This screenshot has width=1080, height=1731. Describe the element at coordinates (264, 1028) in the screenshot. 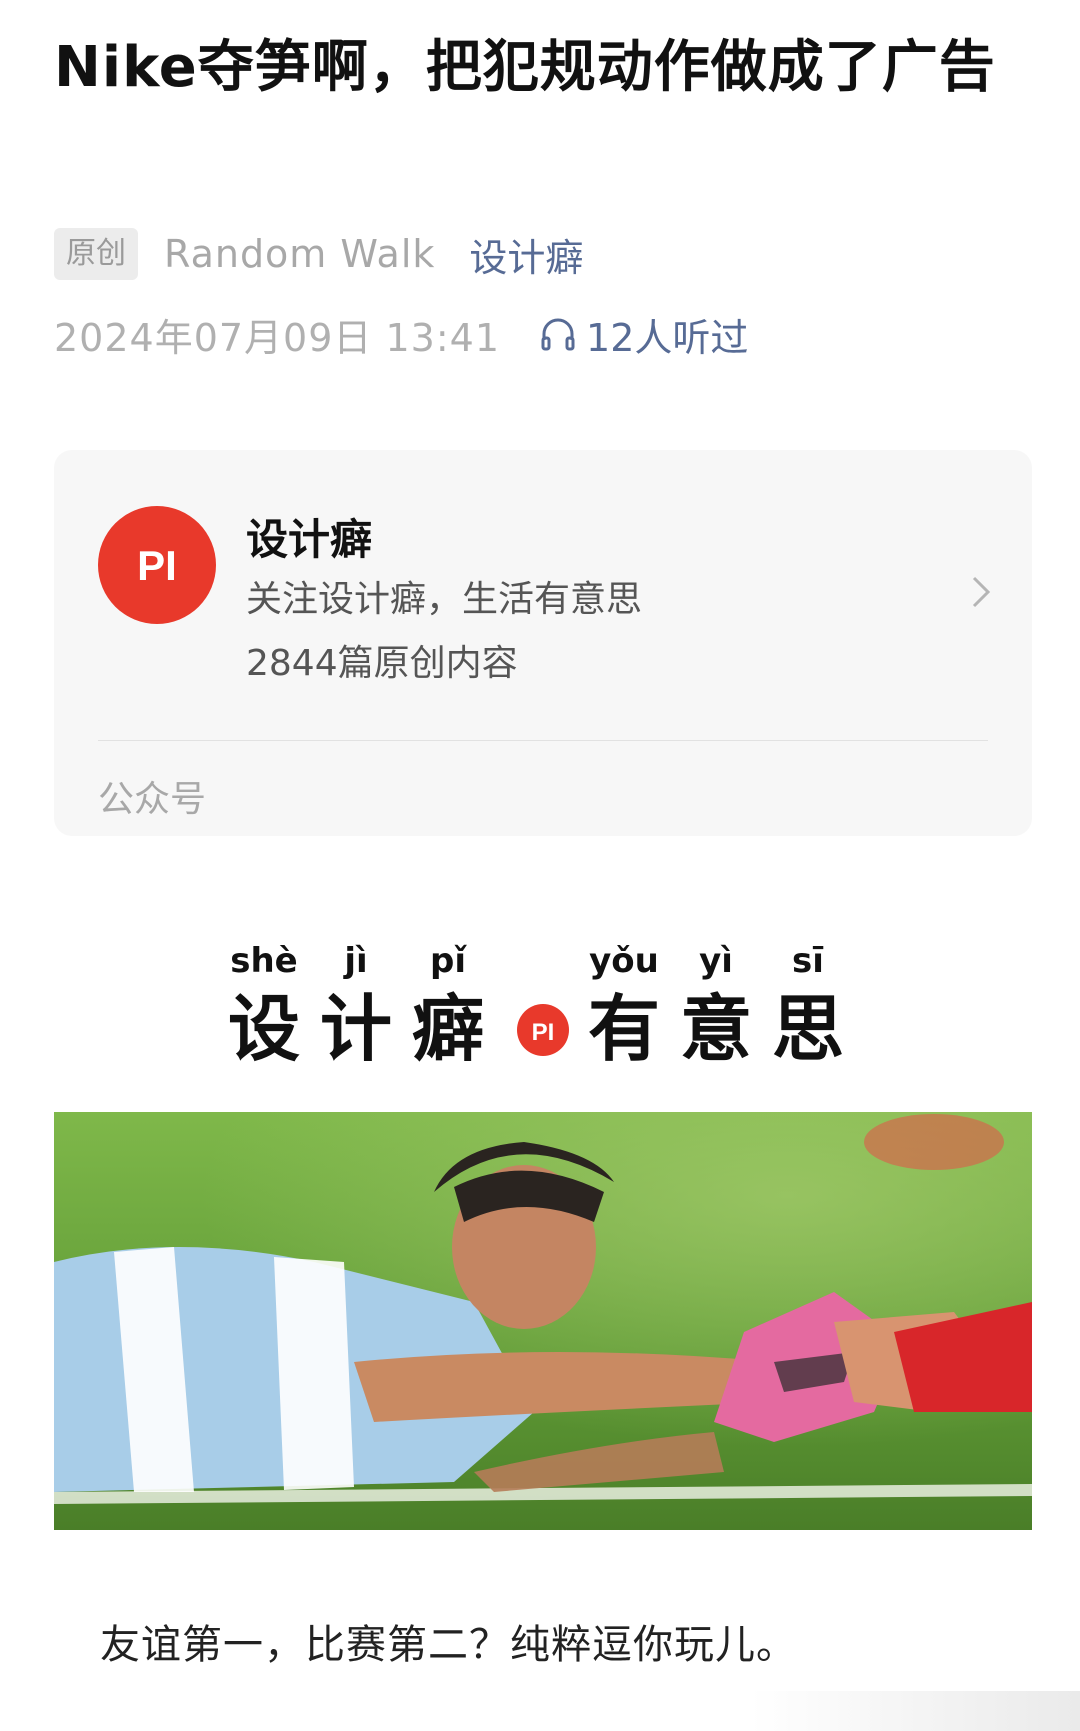

I see `banner-char-1: 设` at that location.